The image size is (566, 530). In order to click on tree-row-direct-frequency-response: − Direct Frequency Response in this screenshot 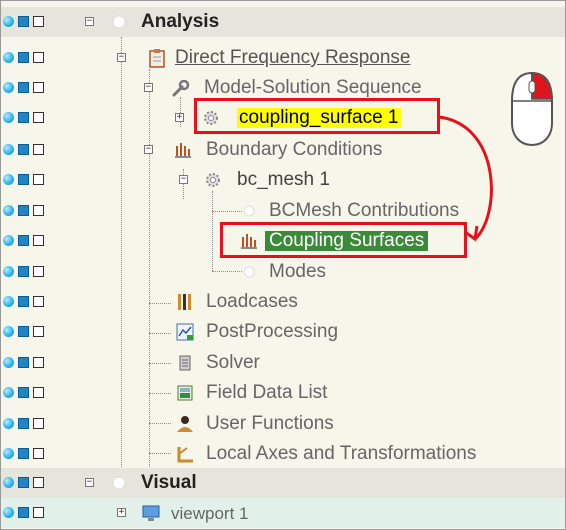, I will do `click(283, 58)`.